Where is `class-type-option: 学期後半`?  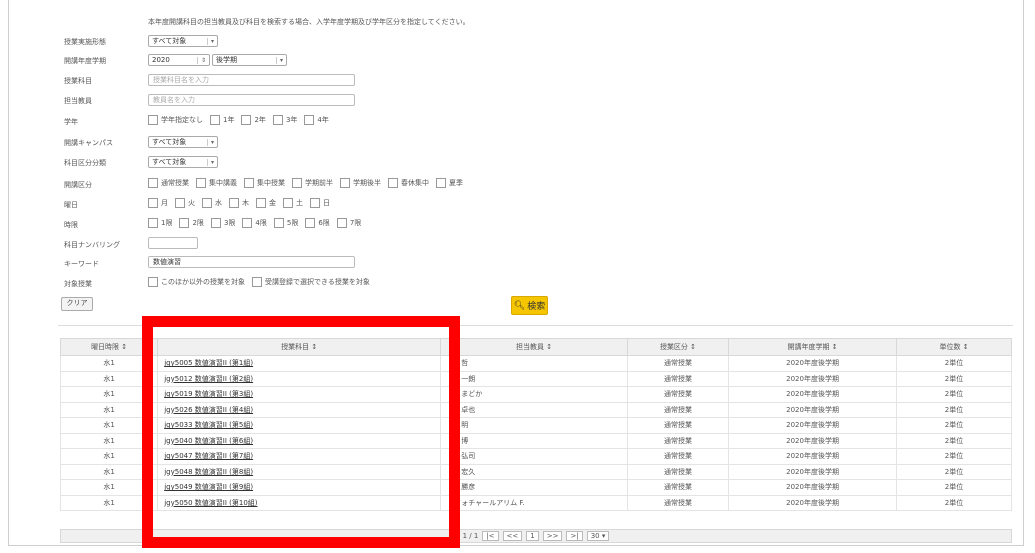 class-type-option: 学期後半 is located at coordinates (360, 183).